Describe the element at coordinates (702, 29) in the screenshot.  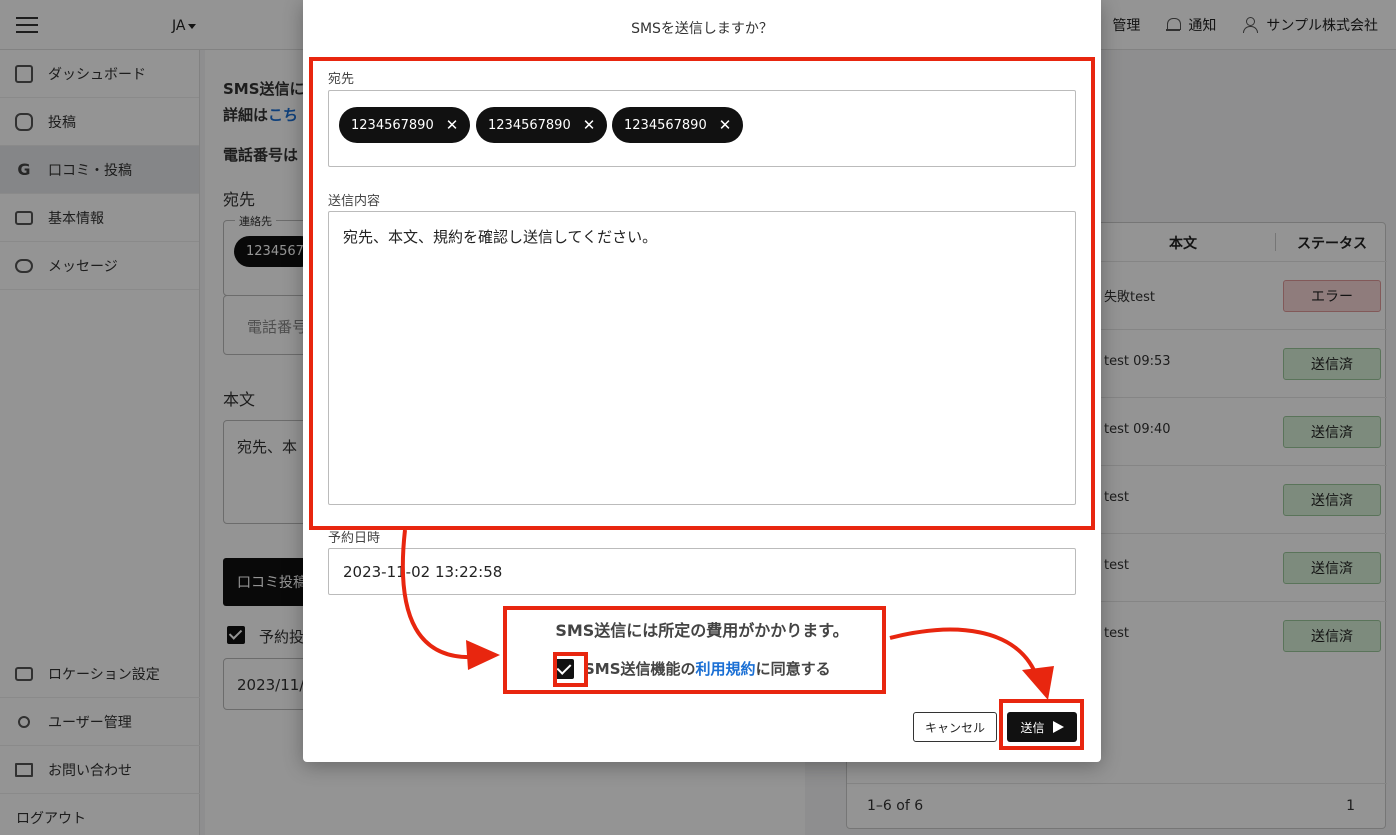
I see `dialog-title: SMSを送信しますか？` at that location.